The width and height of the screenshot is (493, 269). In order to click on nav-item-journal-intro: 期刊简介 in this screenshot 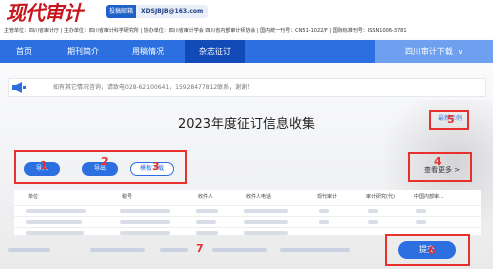, I will do `click(83, 51)`.